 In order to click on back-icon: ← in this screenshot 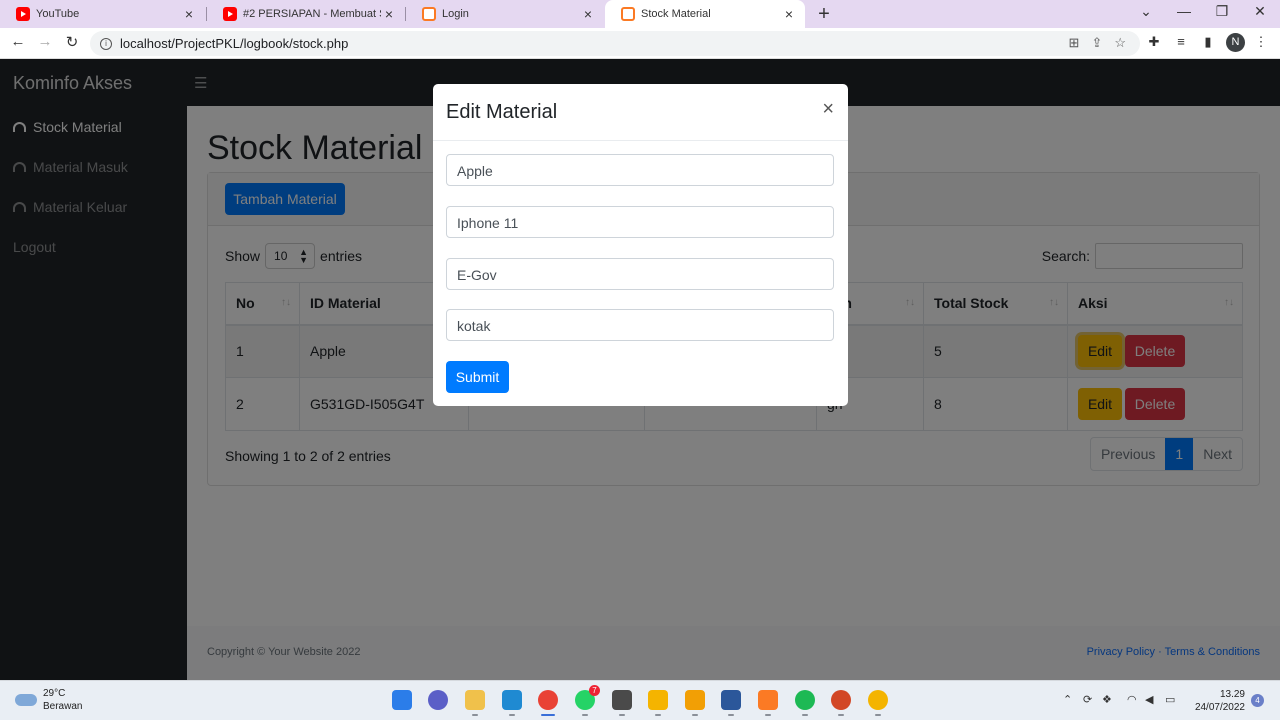, I will do `click(18, 41)`.